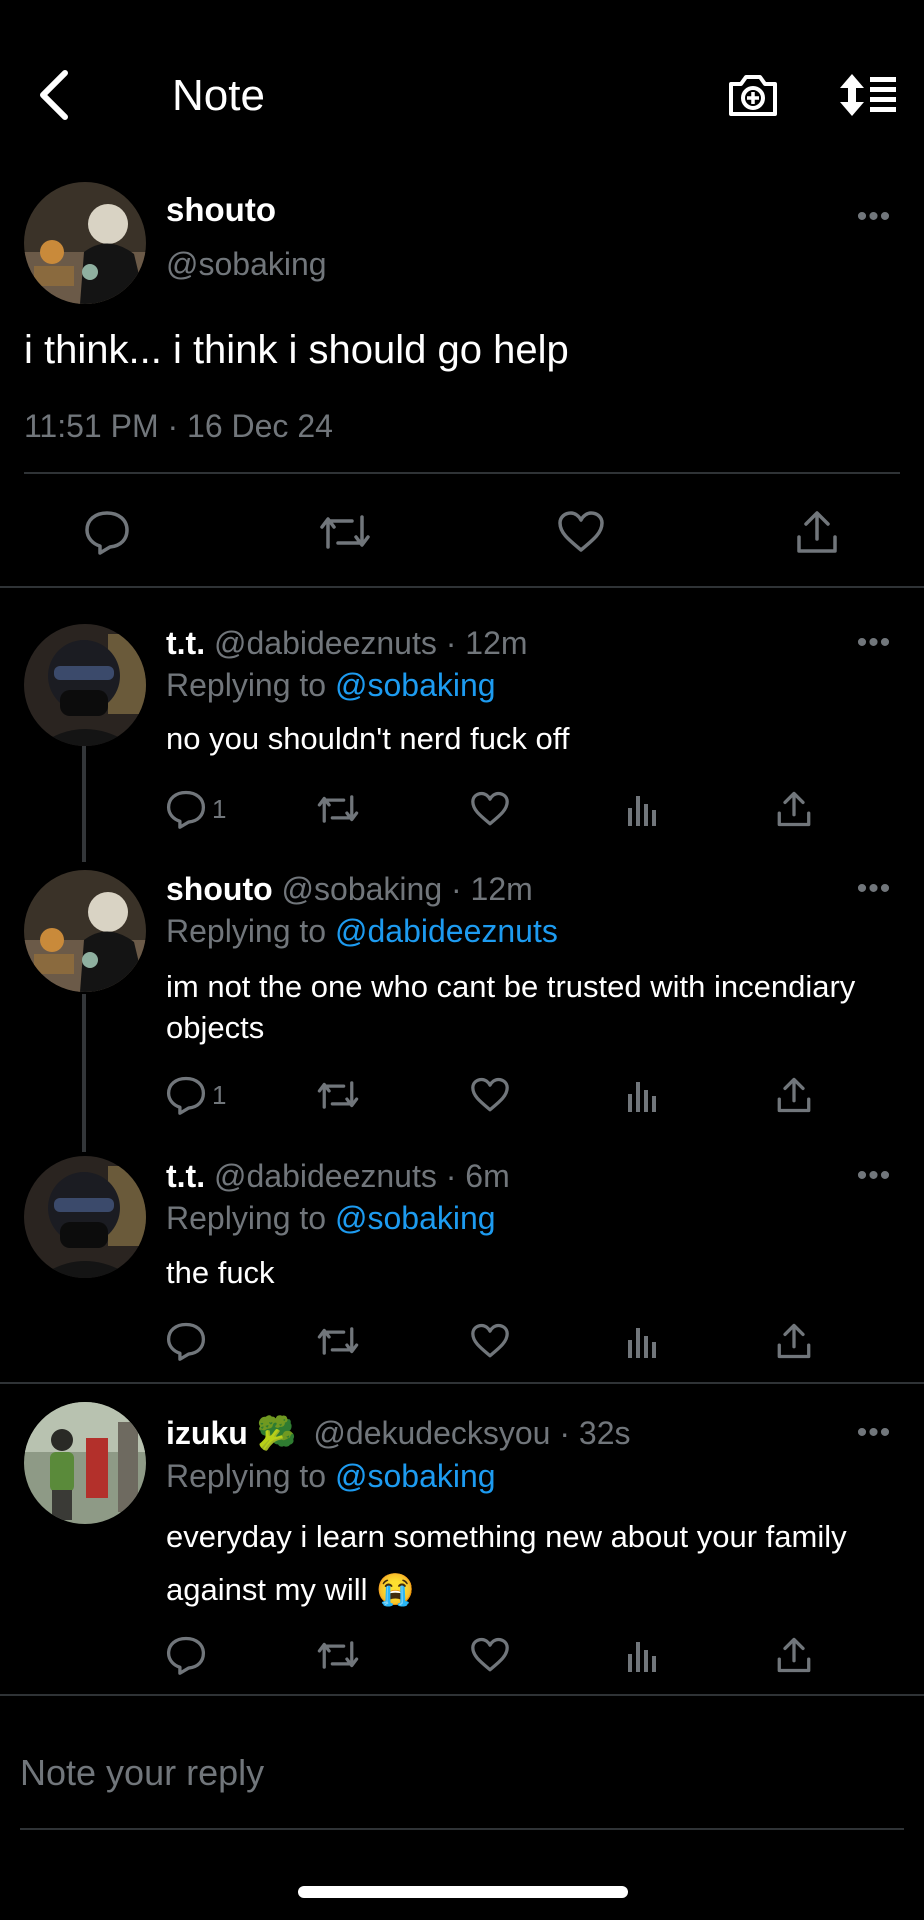 The height and width of the screenshot is (1920, 924). What do you see at coordinates (219, 808) in the screenshot?
I see `reply-count: 1` at bounding box center [219, 808].